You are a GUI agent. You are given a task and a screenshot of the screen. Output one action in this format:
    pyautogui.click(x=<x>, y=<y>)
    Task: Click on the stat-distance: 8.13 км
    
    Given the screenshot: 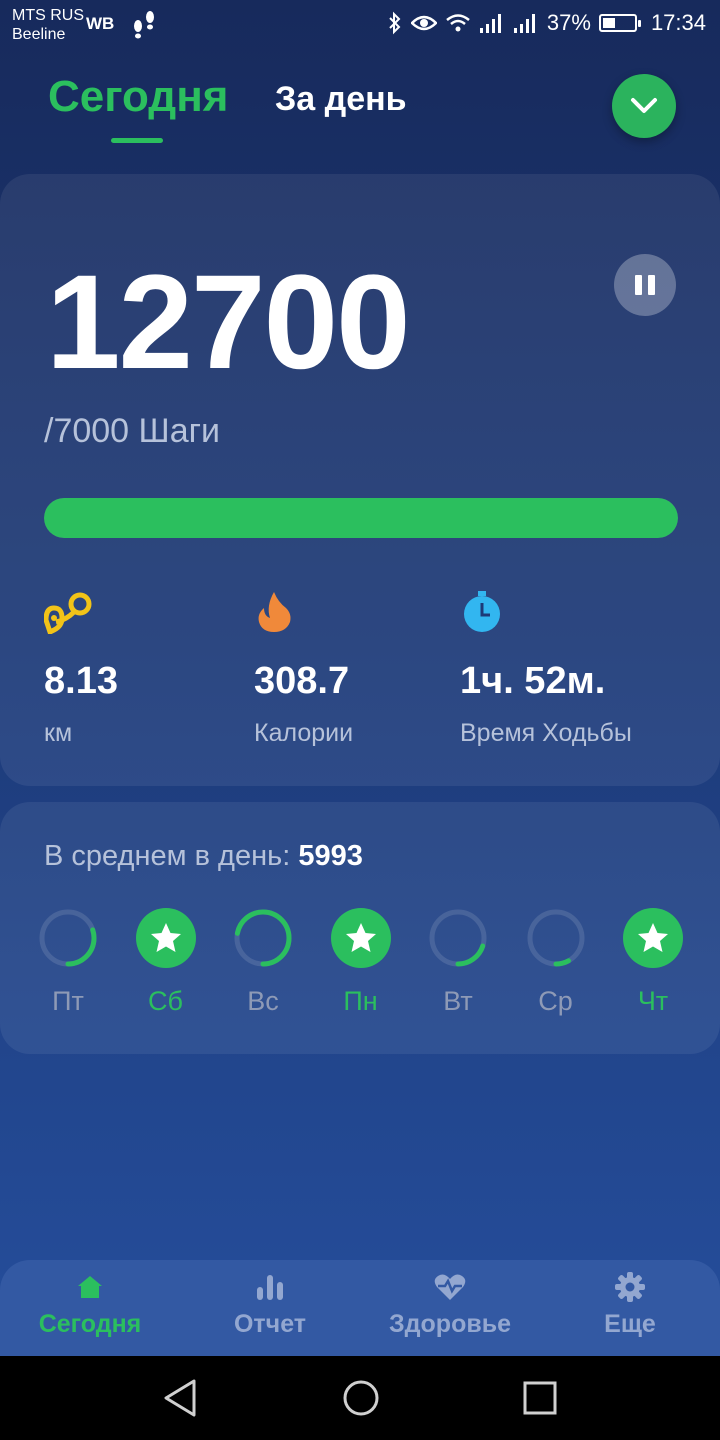 What is the action you would take?
    pyautogui.click(x=80, y=669)
    